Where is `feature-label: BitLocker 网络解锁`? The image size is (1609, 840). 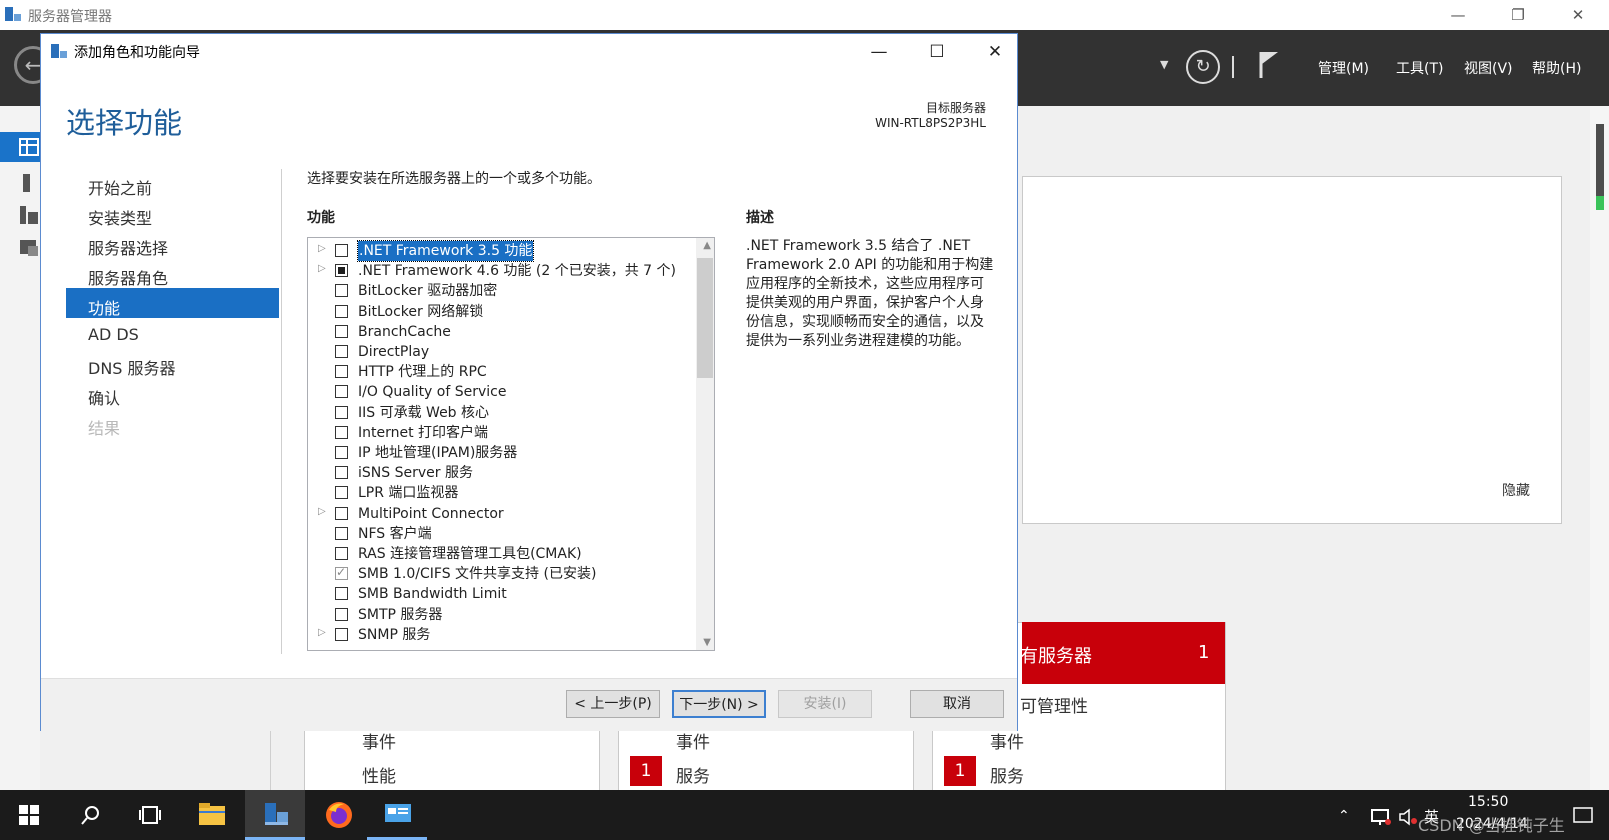 feature-label: BitLocker 网络解锁 is located at coordinates (420, 312).